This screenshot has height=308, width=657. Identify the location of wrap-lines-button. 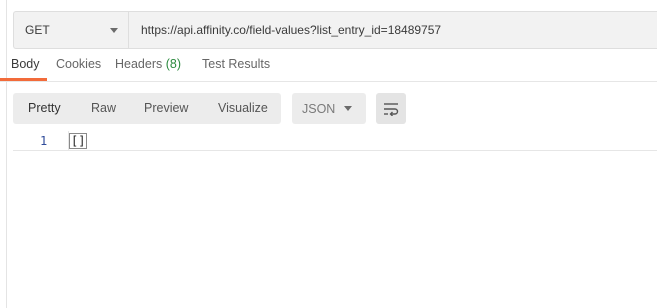
(391, 108).